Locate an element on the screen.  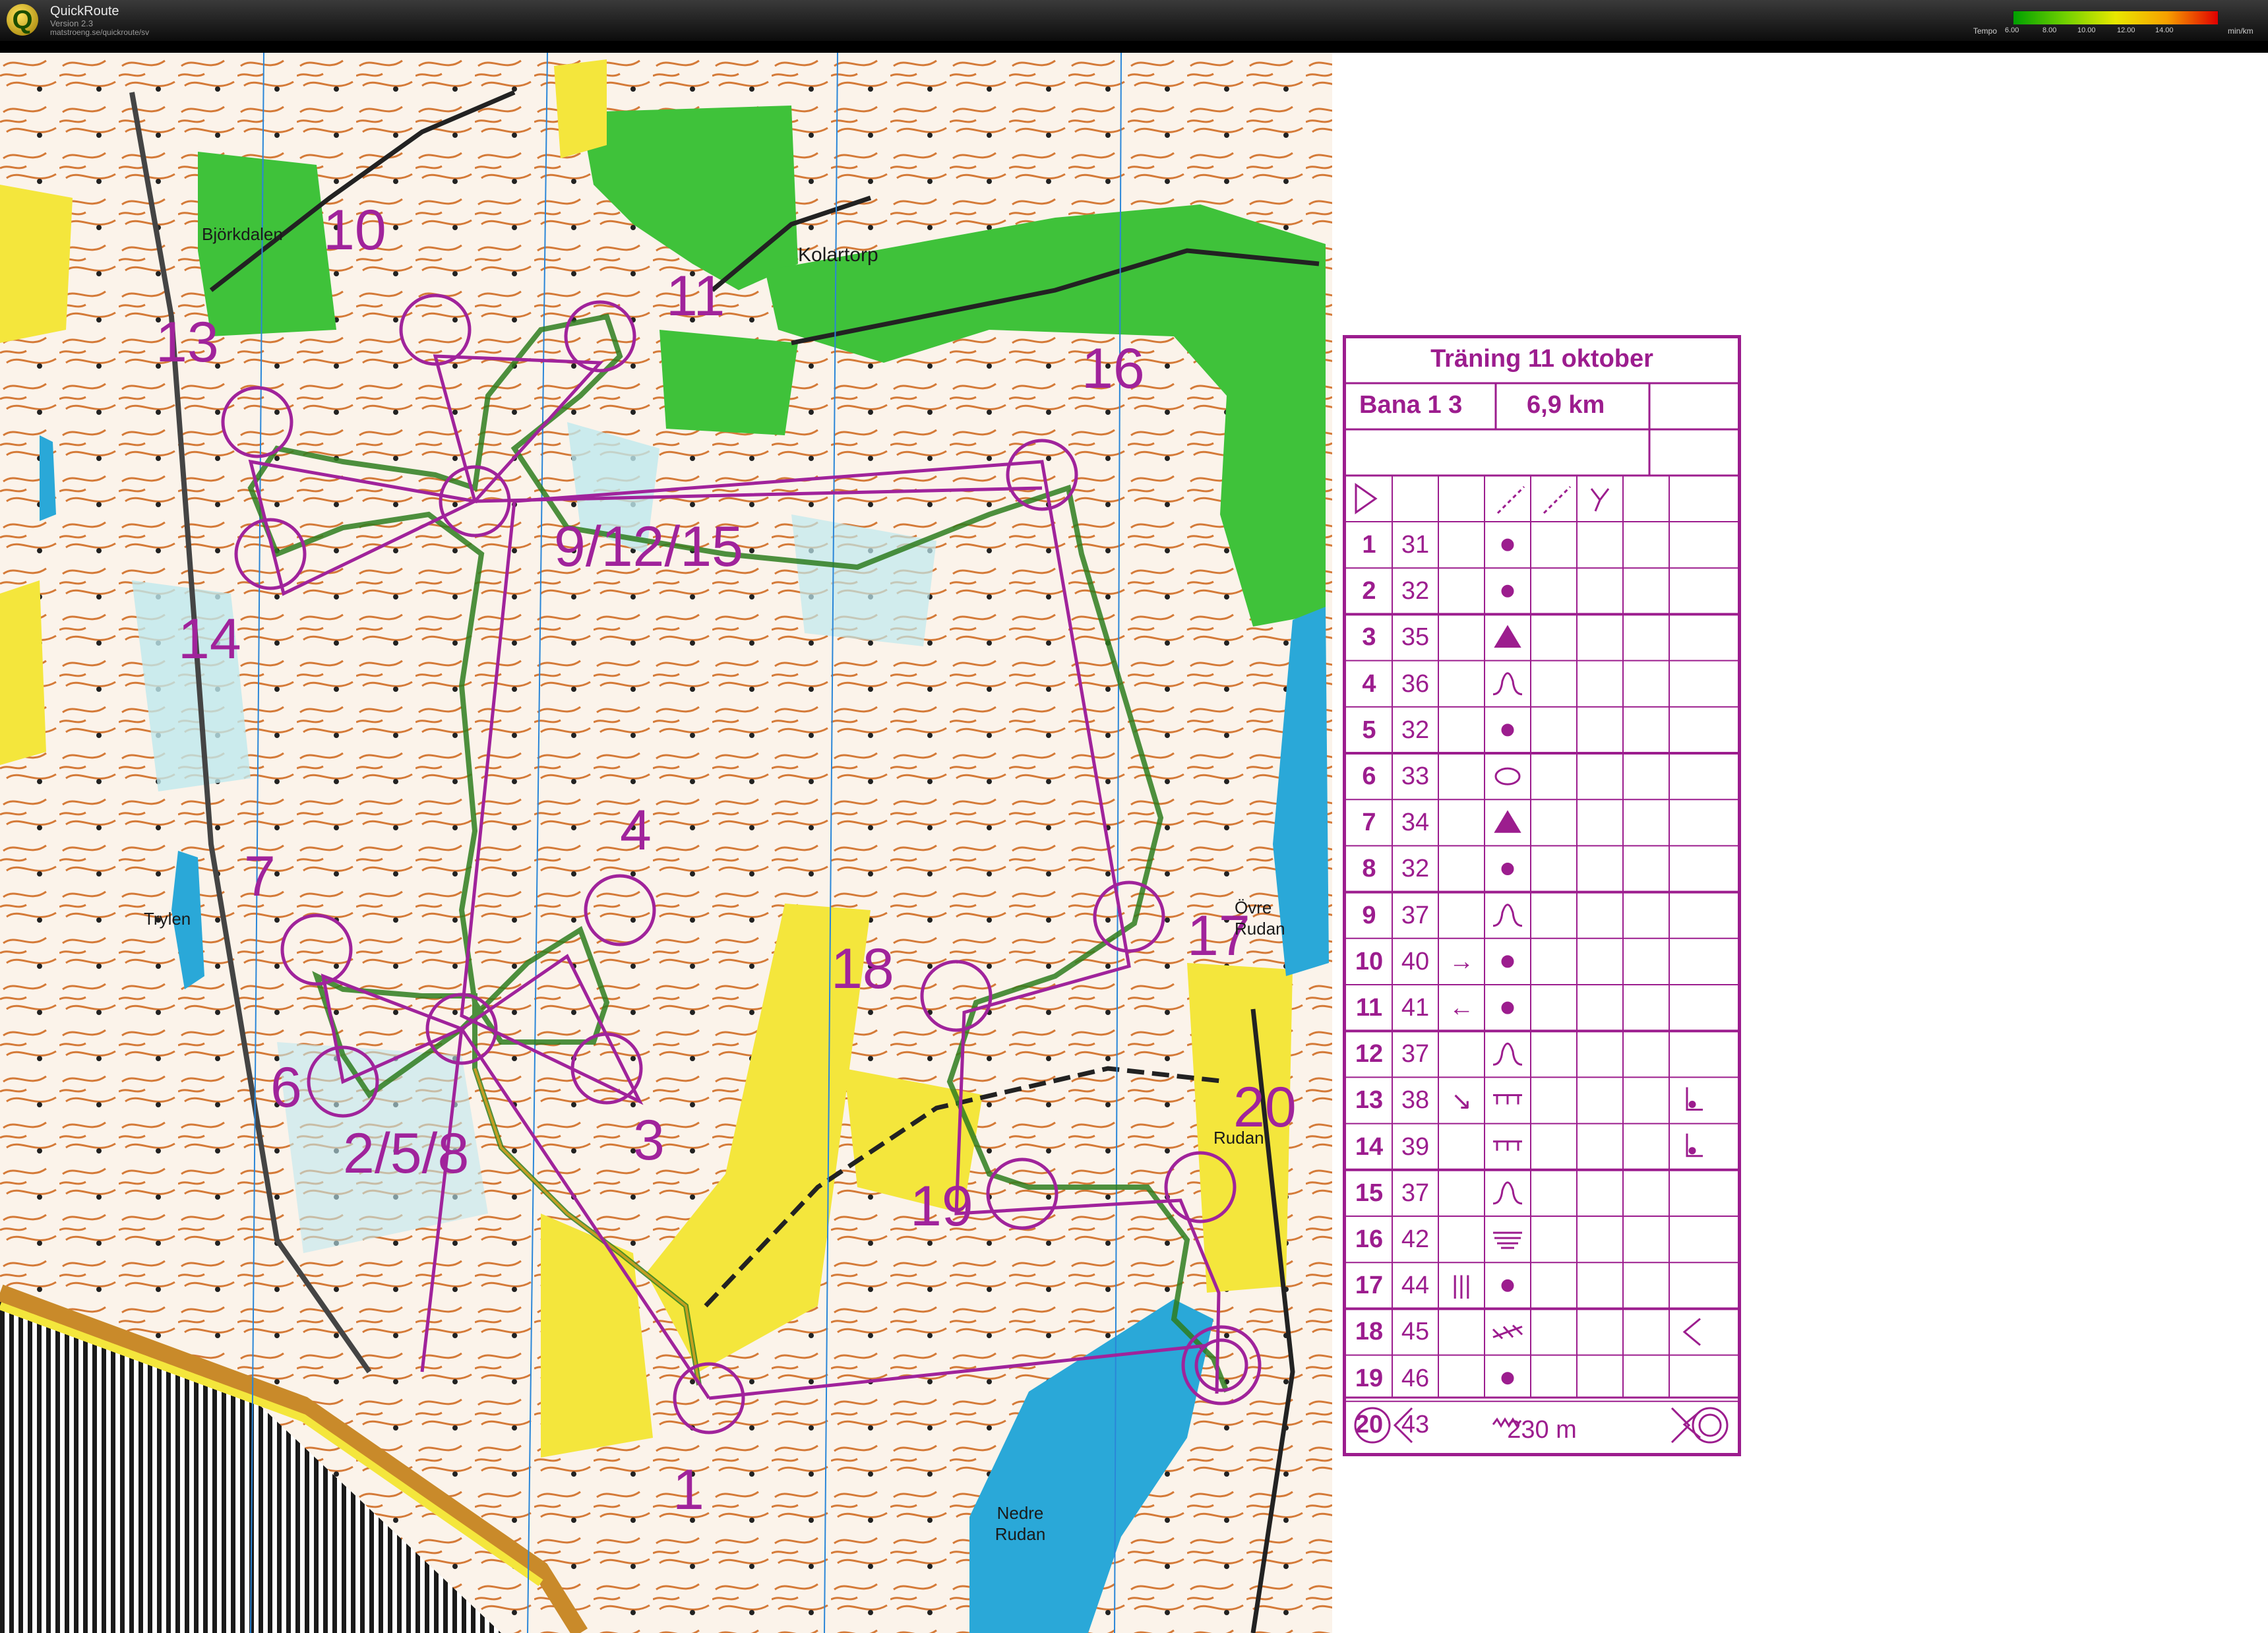
control-number: 10 is located at coordinates (1369, 961).